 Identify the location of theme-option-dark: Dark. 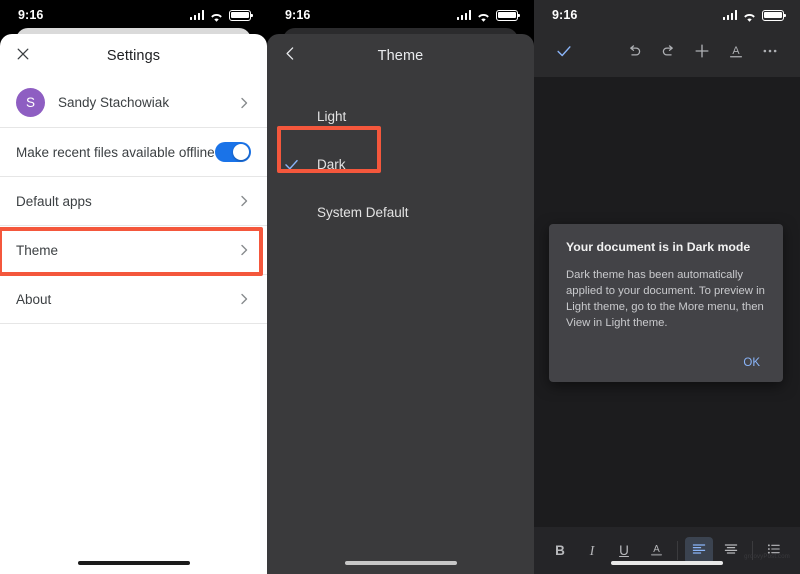
(400, 164).